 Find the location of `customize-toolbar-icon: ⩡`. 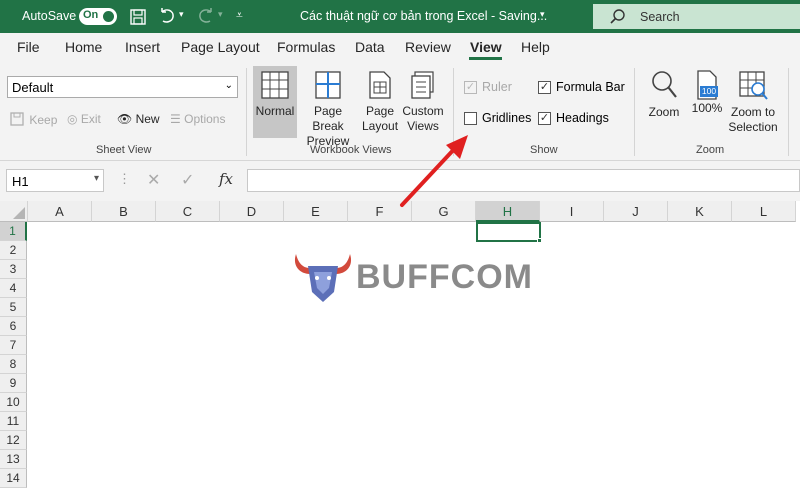

customize-toolbar-icon: ⩡ is located at coordinates (239, 15).